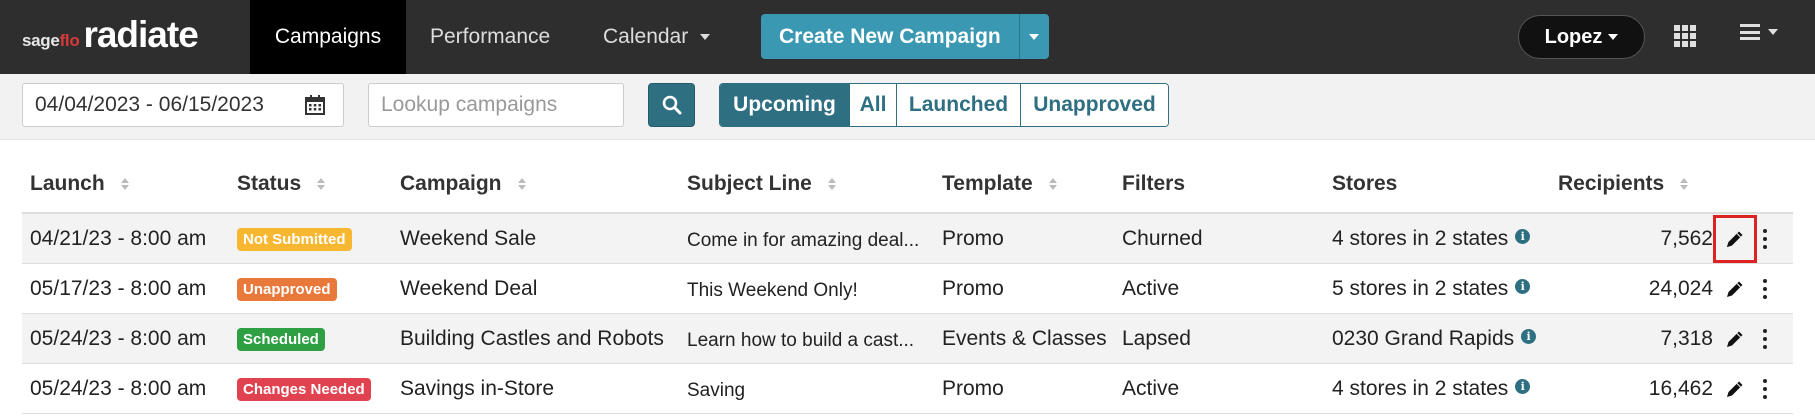 This screenshot has height=418, width=1815. What do you see at coordinates (1431, 289) in the screenshot?
I see `cell-stores: 5 stores in 2 states i` at bounding box center [1431, 289].